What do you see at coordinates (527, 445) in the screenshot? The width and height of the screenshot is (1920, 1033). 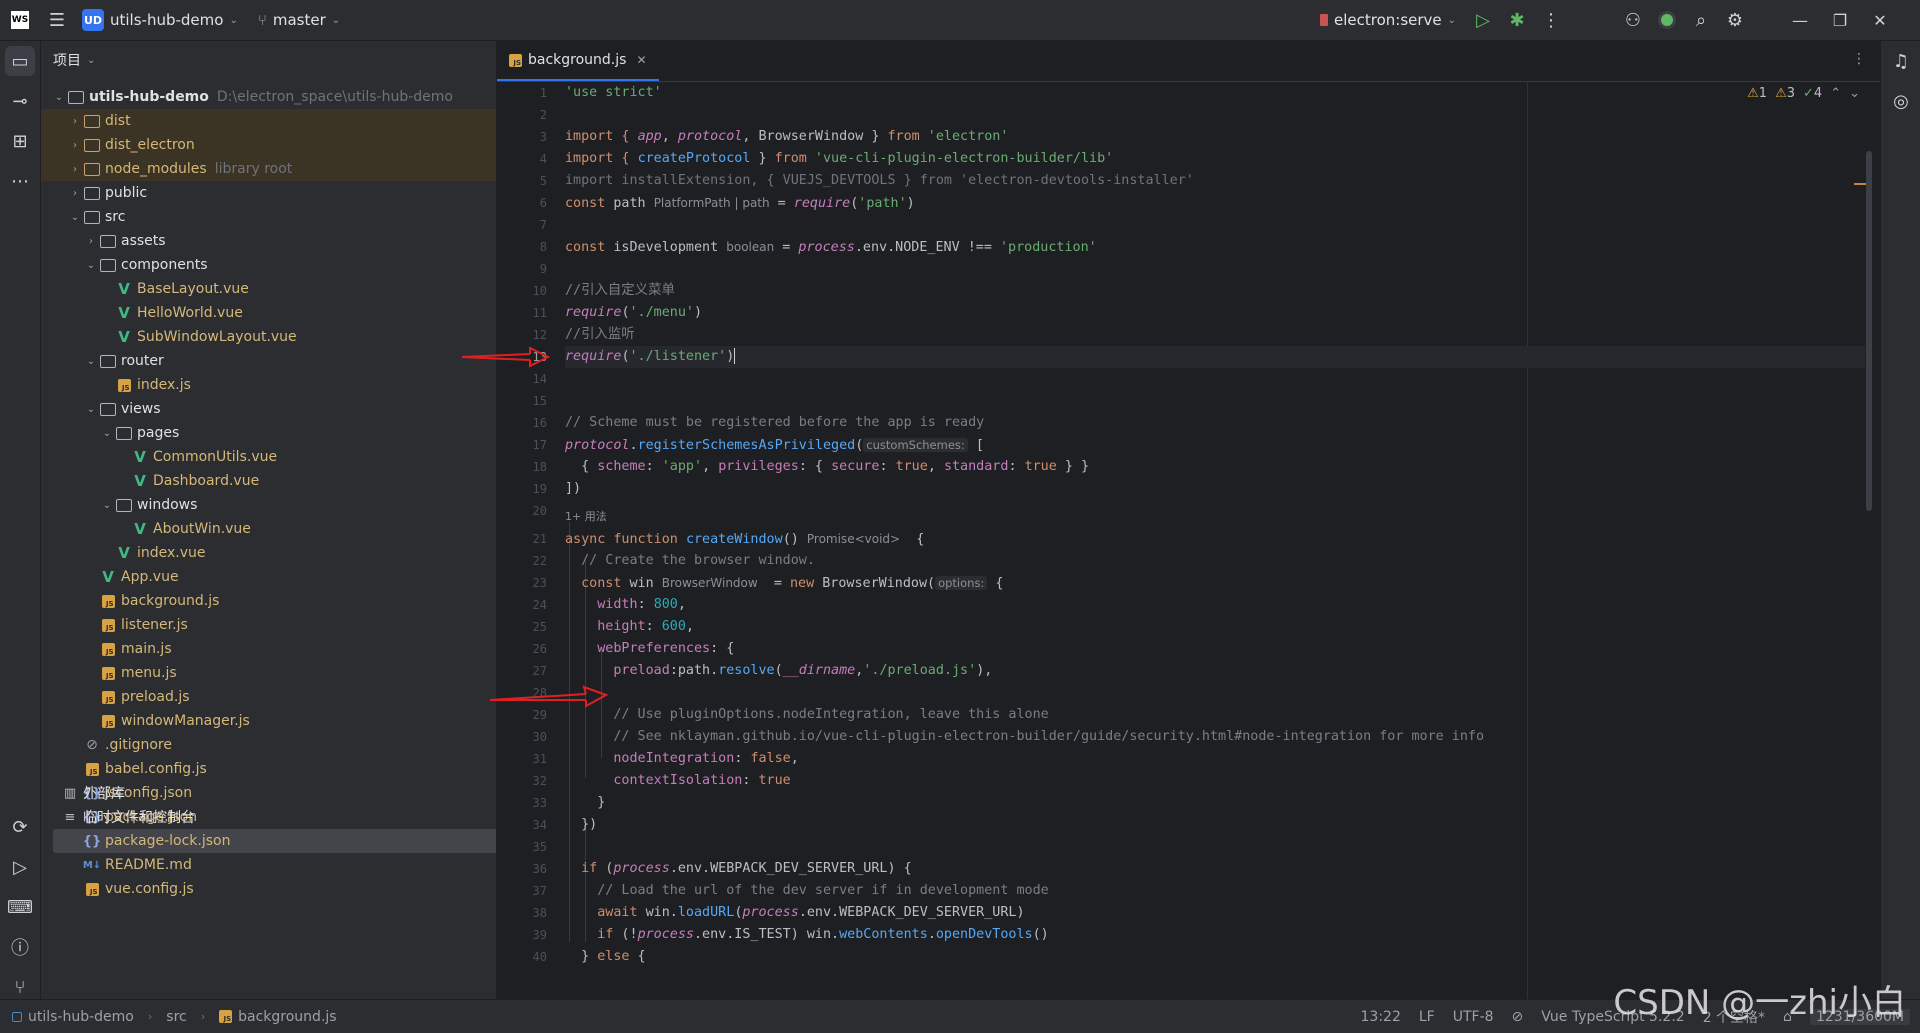 I see `line-number: 17` at bounding box center [527, 445].